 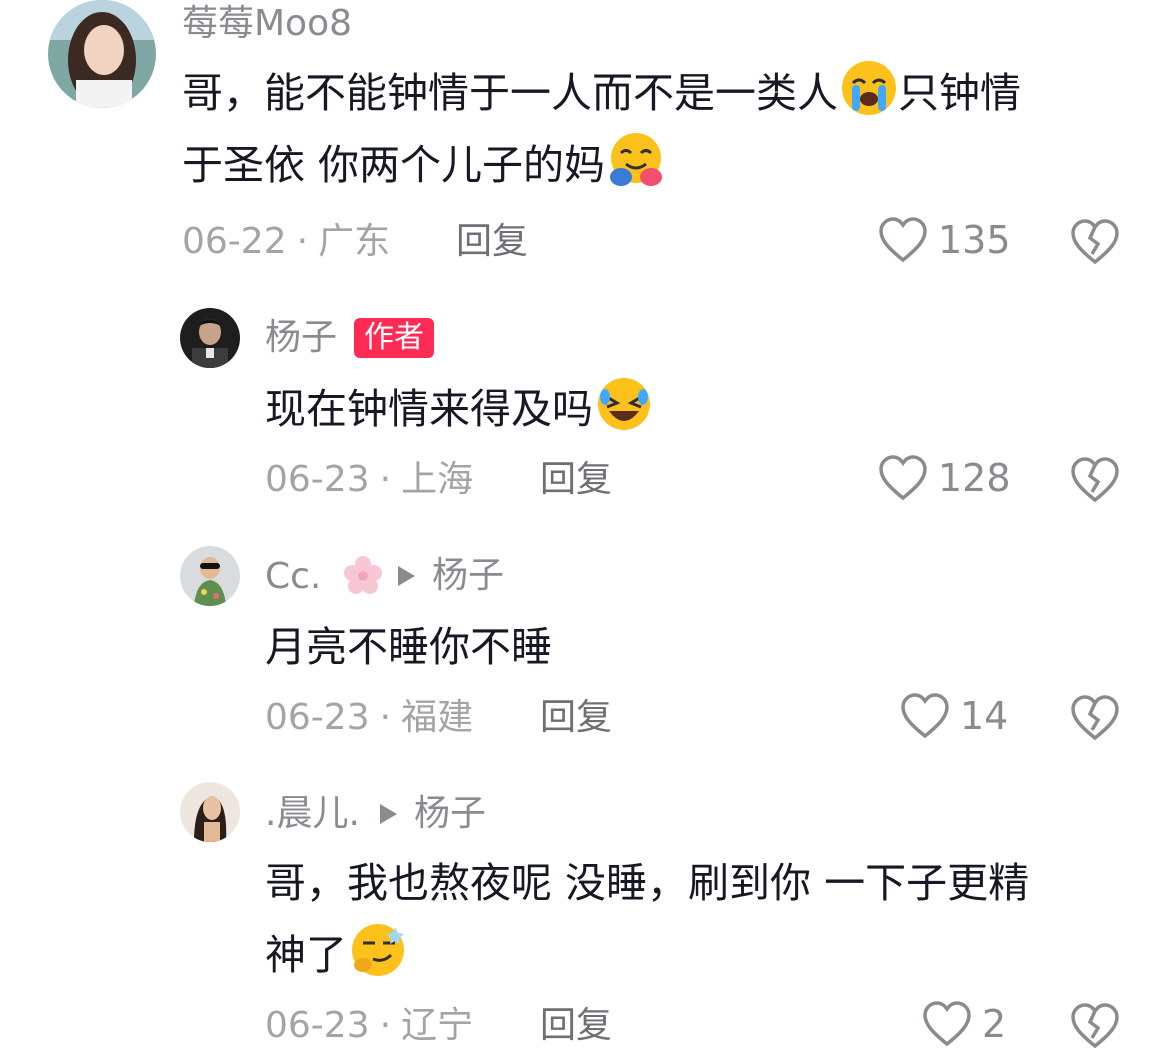 I want to click on comment-location: 福建, so click(x=437, y=717).